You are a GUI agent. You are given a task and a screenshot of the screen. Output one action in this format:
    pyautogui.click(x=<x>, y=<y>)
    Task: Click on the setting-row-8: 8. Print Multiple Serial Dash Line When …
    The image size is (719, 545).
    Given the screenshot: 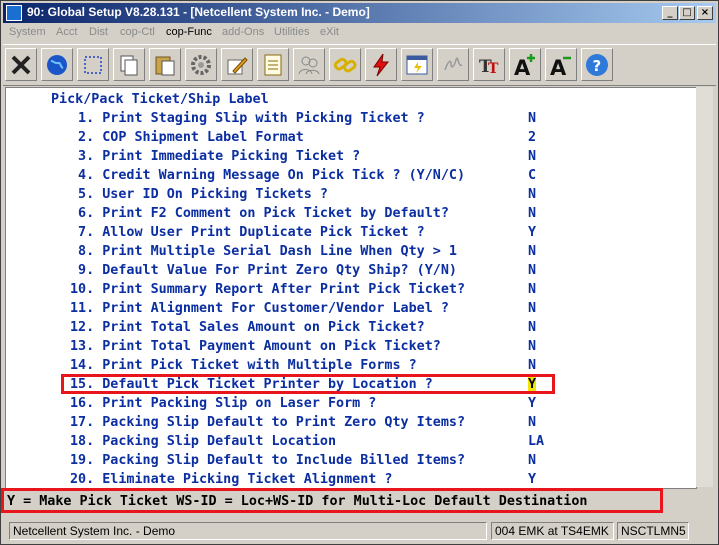 What is the action you would take?
    pyautogui.click(x=263, y=251)
    